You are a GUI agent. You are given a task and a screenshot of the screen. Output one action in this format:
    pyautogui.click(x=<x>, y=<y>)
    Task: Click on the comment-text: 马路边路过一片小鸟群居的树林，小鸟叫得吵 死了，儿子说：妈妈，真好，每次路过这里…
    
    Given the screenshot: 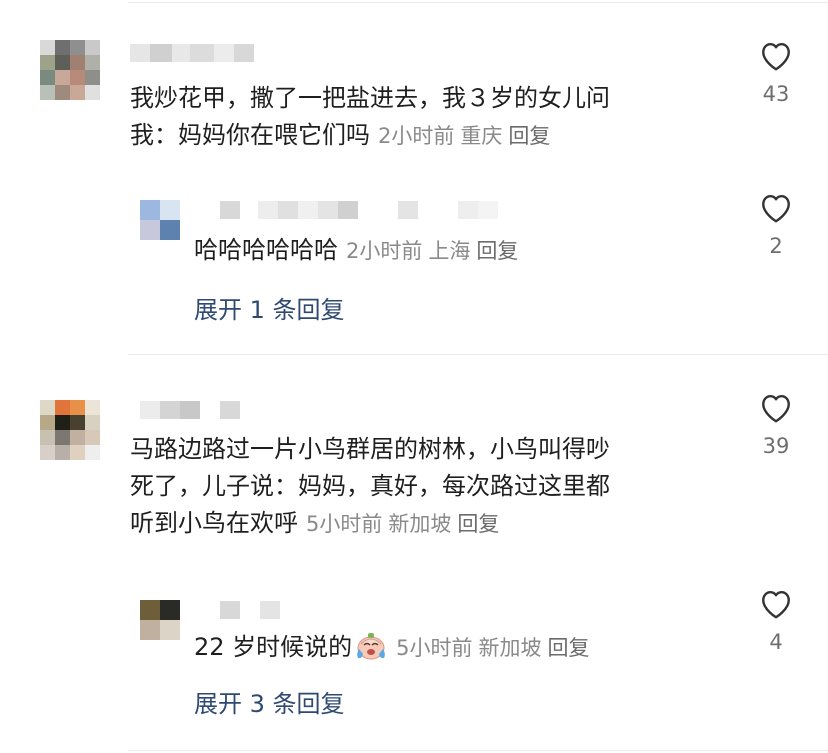 What is the action you would take?
    pyautogui.click(x=370, y=486)
    